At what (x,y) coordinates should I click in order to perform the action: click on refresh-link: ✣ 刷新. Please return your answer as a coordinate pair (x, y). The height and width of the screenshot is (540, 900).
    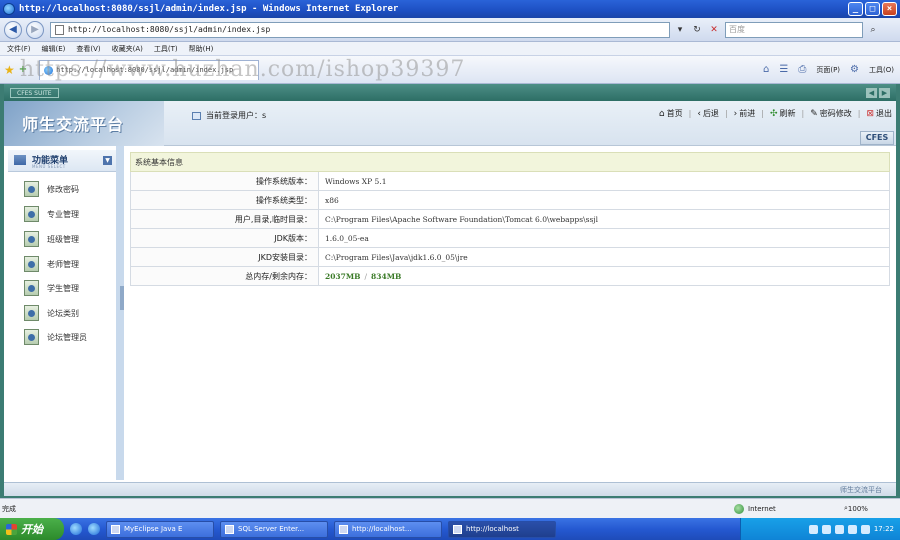
    Looking at the image, I should click on (783, 113).